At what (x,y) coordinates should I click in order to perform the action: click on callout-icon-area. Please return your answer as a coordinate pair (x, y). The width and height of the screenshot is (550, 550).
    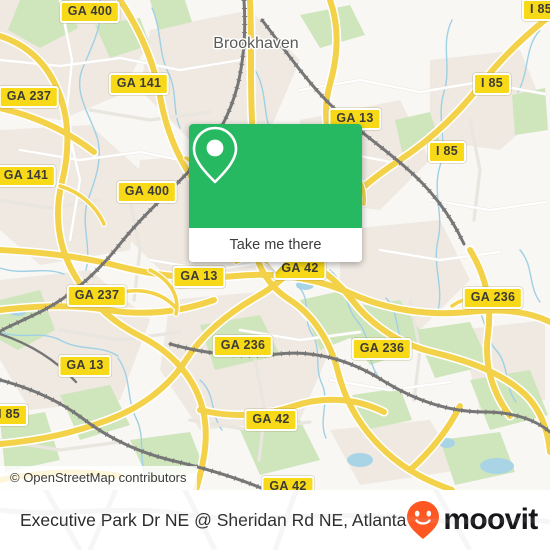
    Looking at the image, I should click on (275, 176).